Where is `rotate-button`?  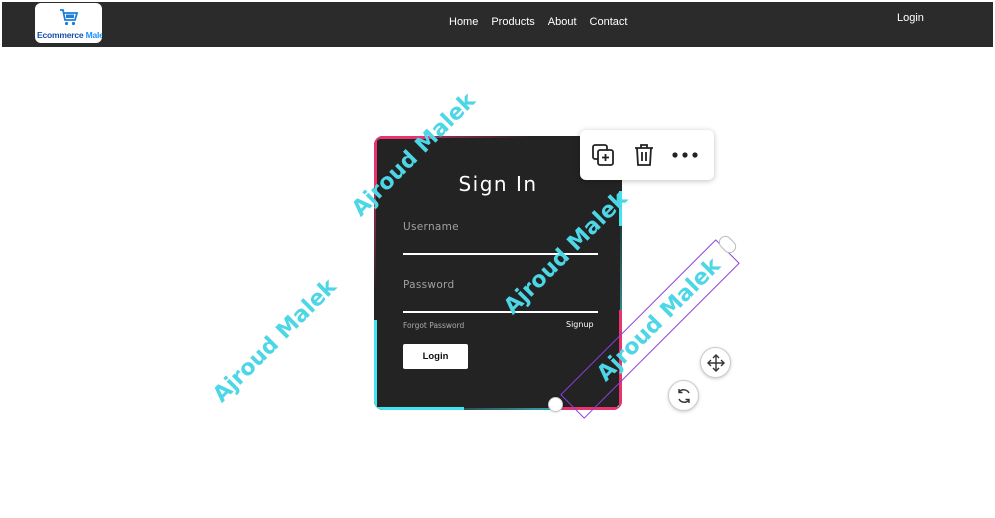 rotate-button is located at coordinates (683, 395).